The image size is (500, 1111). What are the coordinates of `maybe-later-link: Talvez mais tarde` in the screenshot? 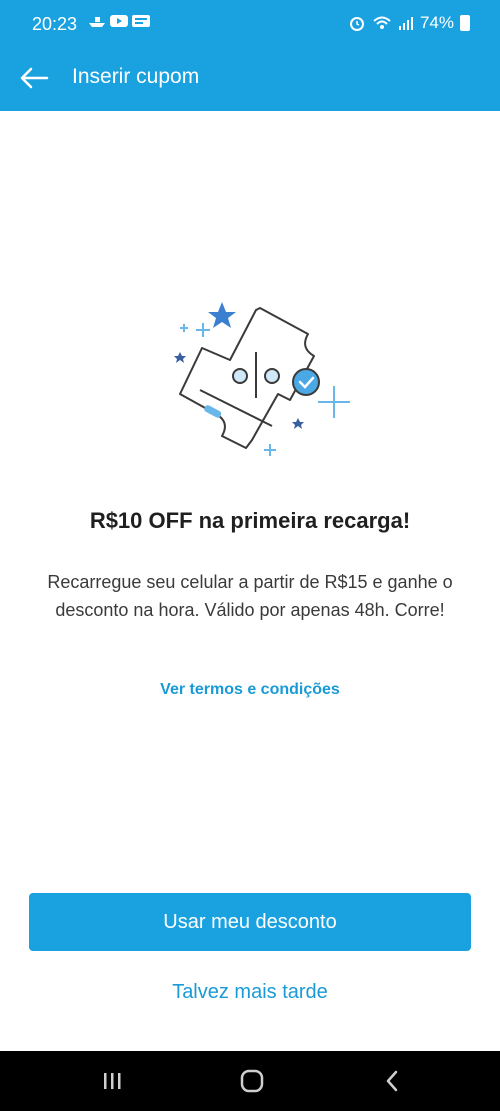 It's located at (250, 992).